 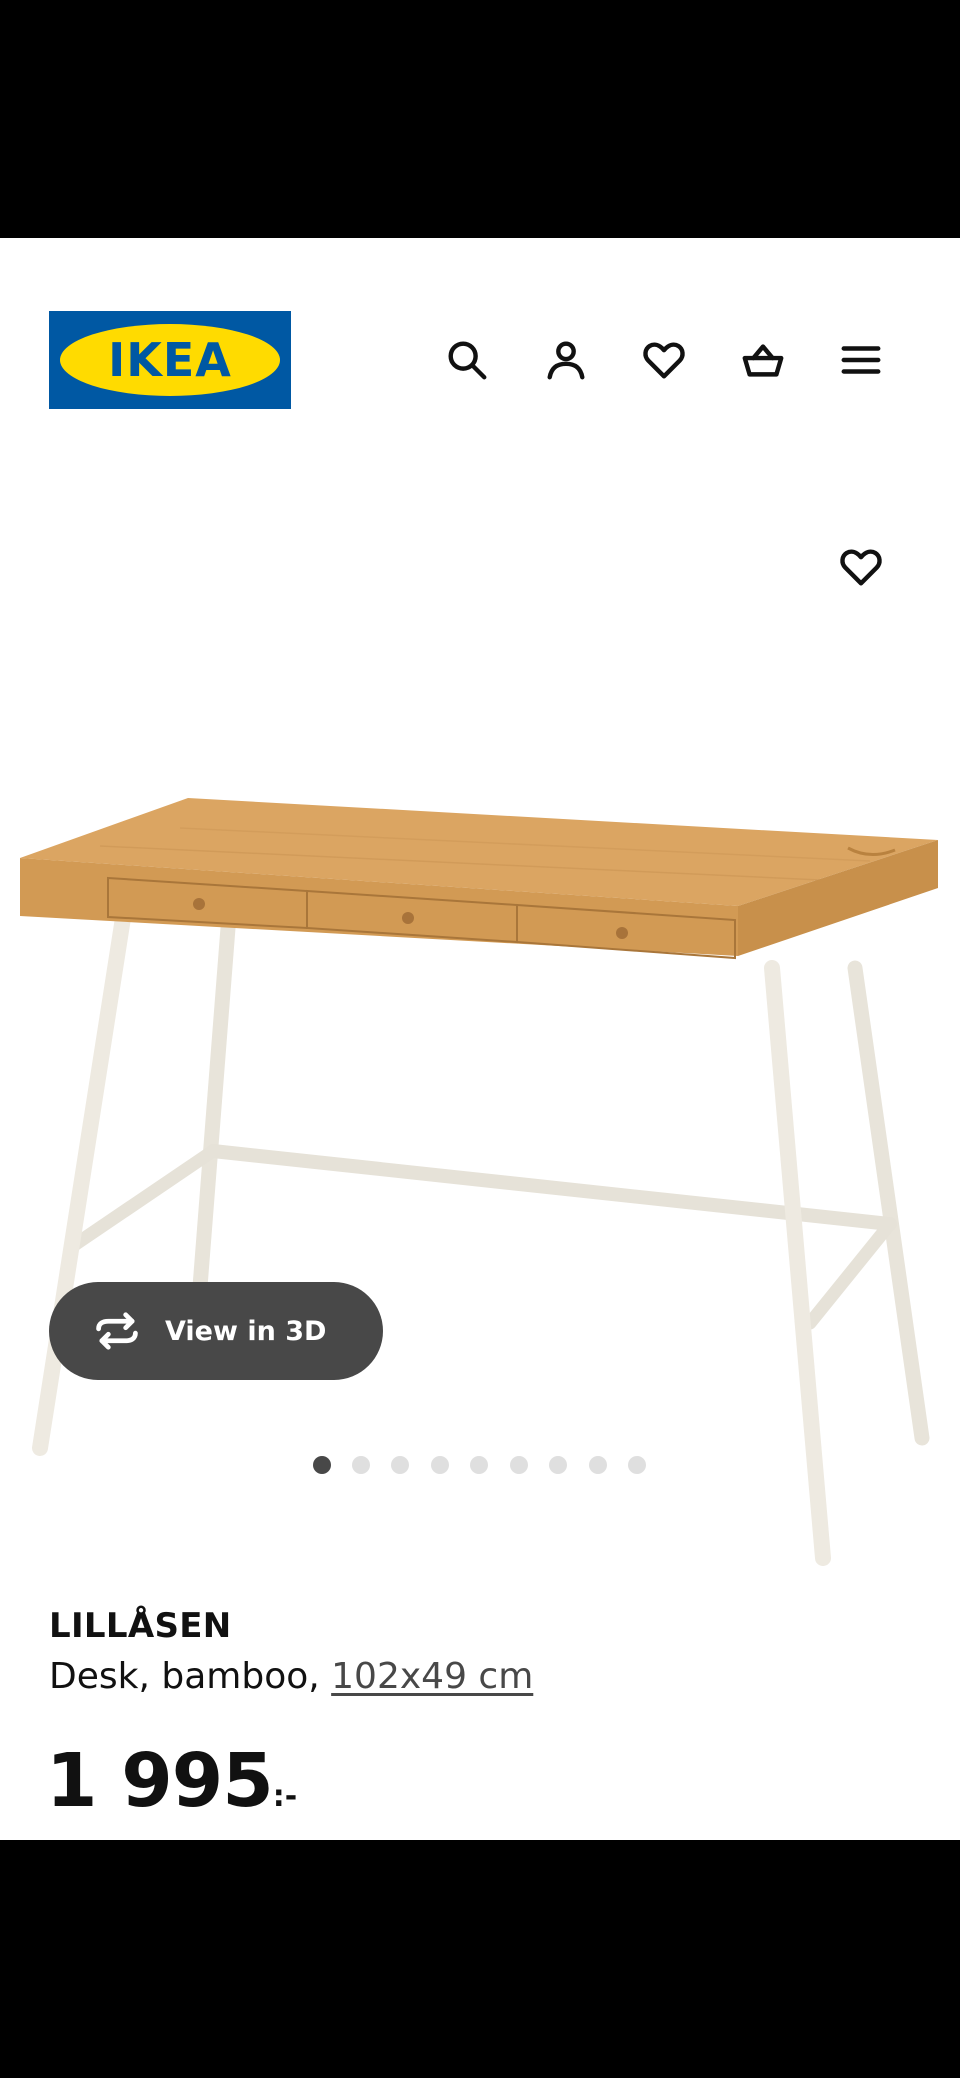 I want to click on product-measurement-link: 102x49 cm, so click(x=432, y=1676).